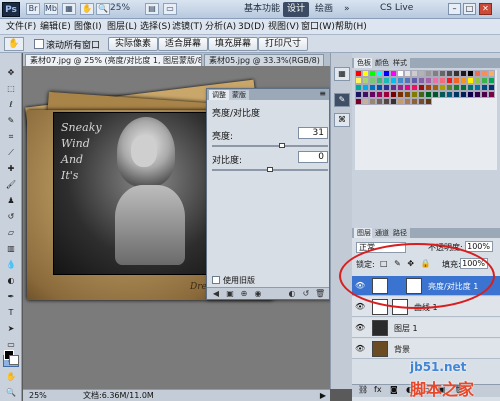 This screenshot has width=500, height=401. I want to click on opacity-input: 100%, so click(479, 246).